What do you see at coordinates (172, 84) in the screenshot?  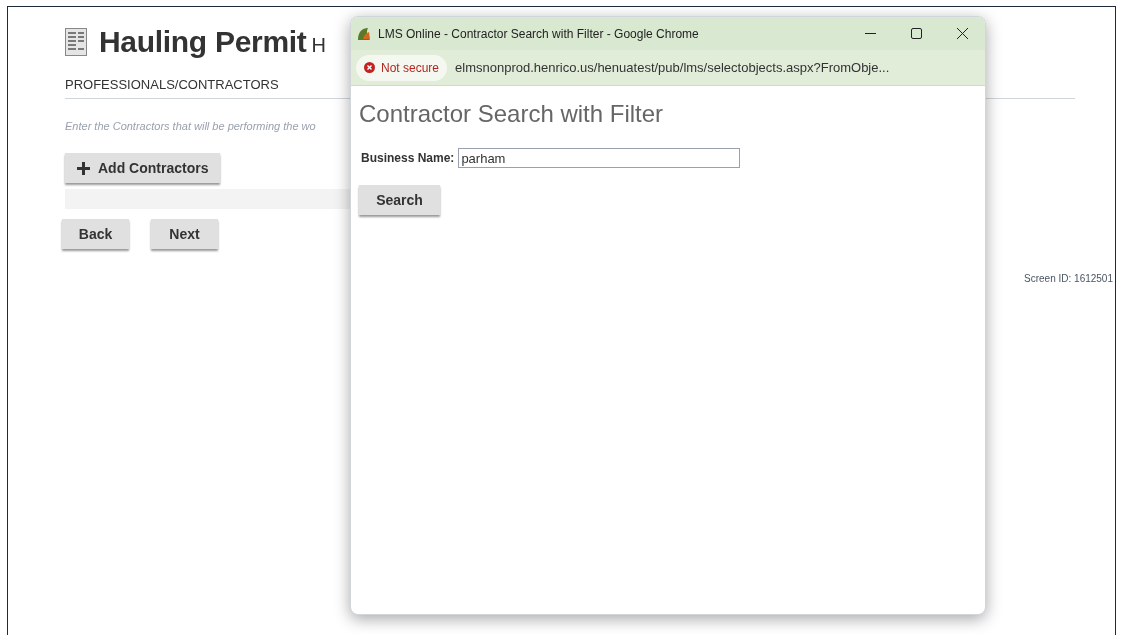 I see `section-heading: PROFESSIONALS/CONTRACTORS` at bounding box center [172, 84].